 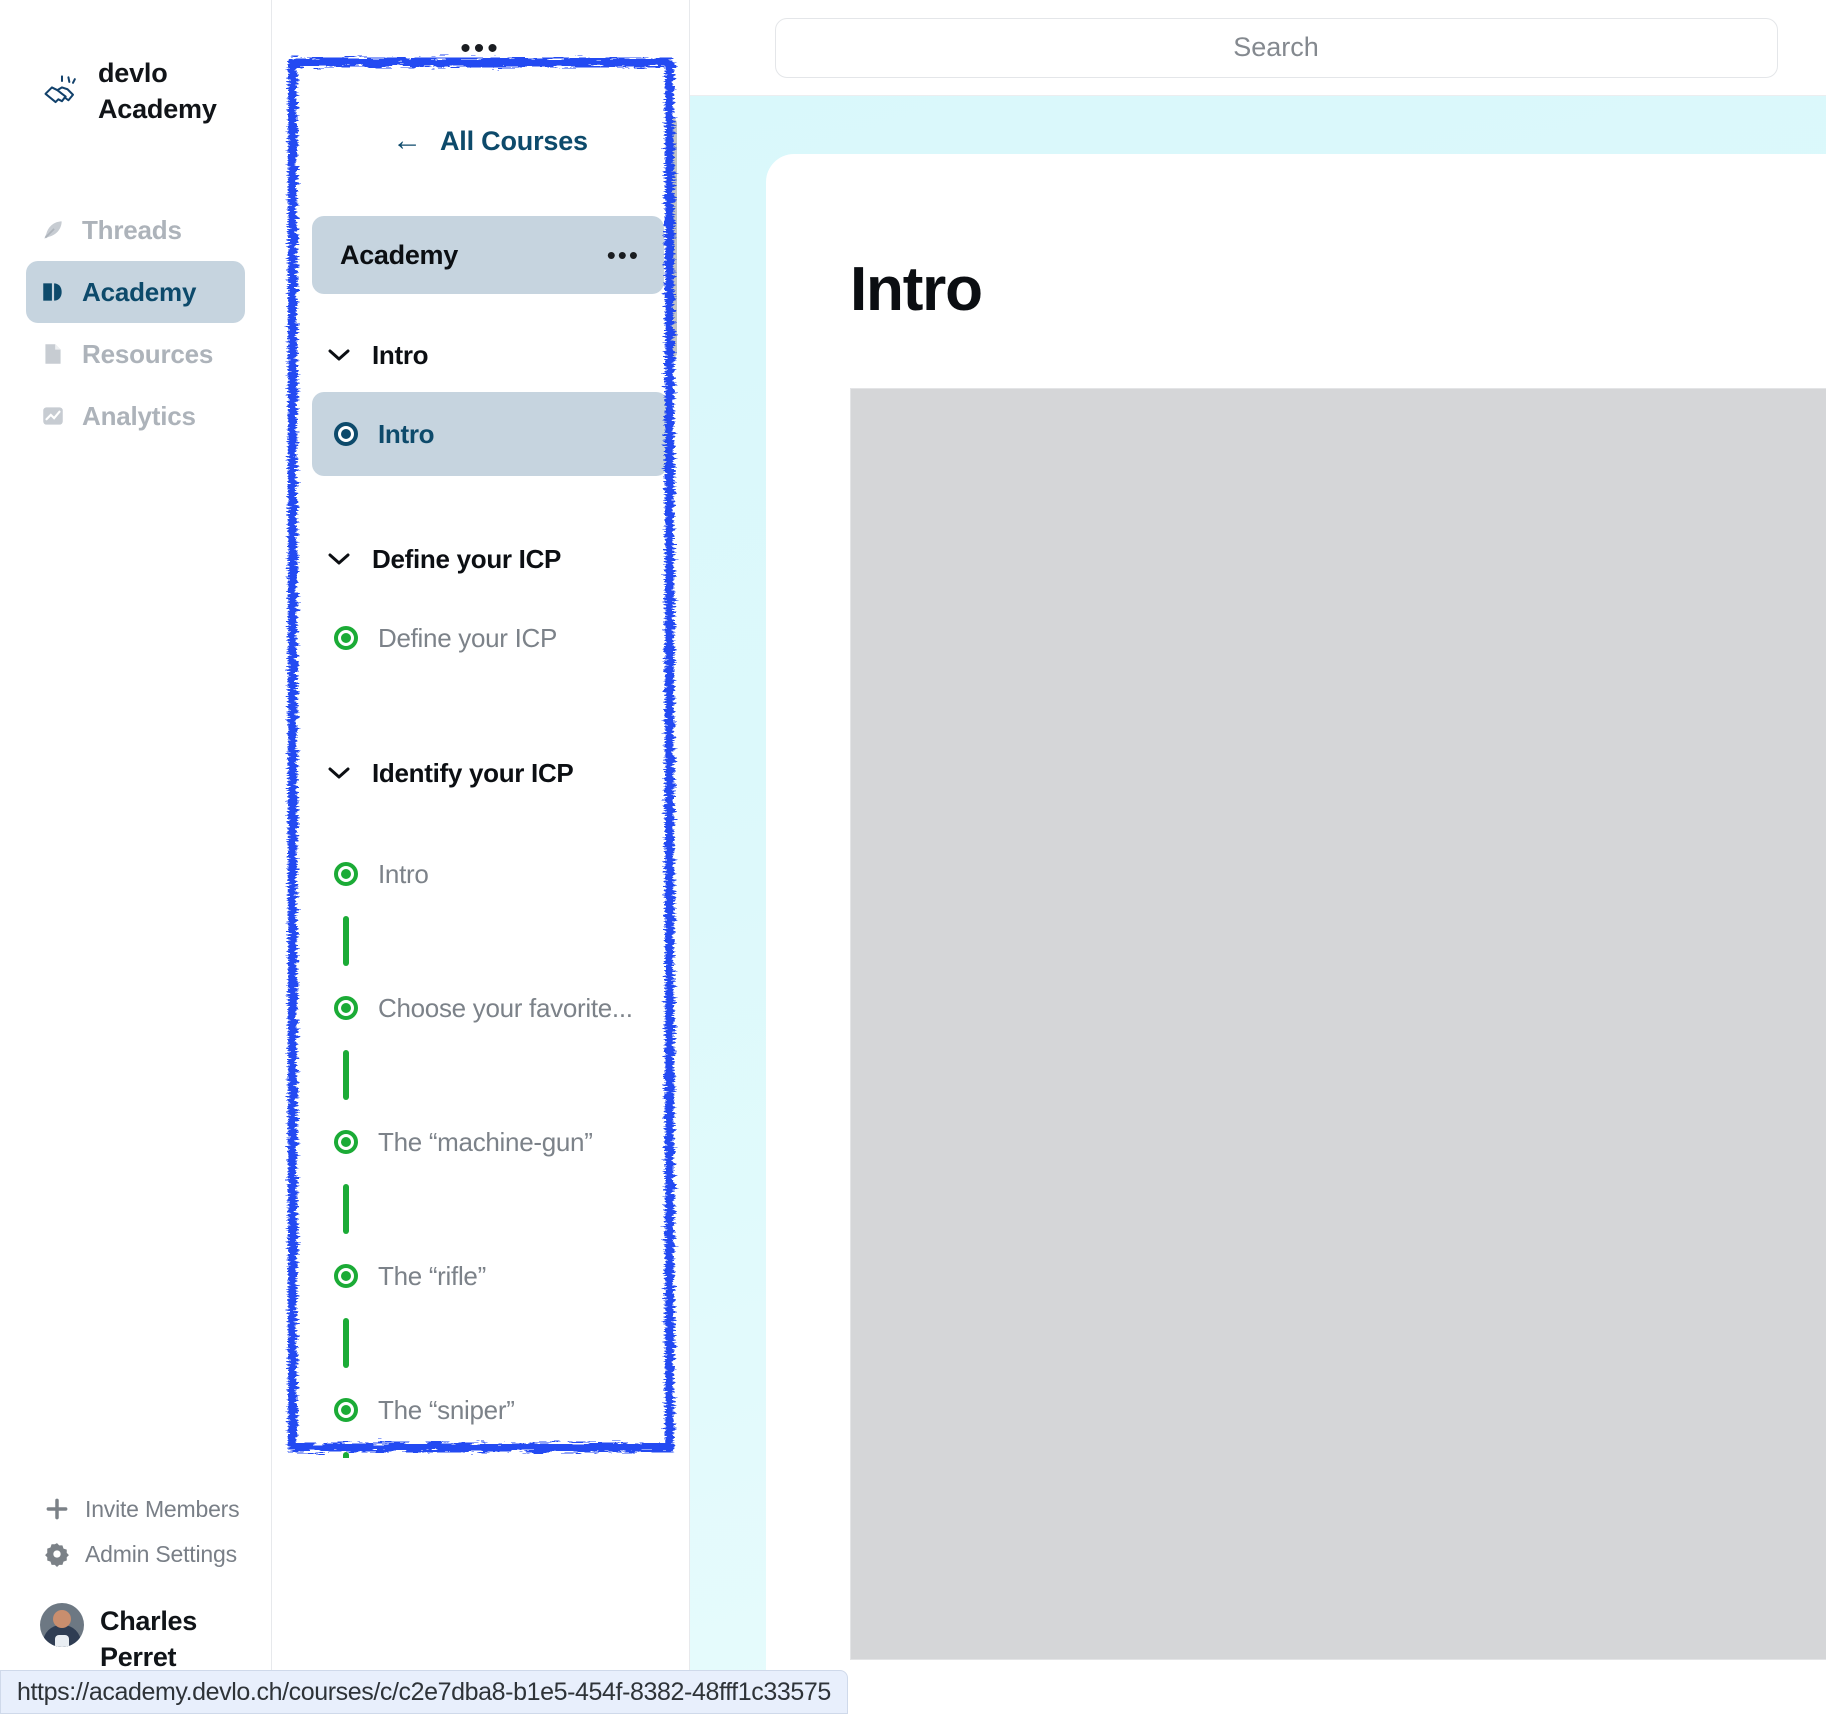 What do you see at coordinates (480, 49) in the screenshot?
I see `panel-overflow-dots: •••` at bounding box center [480, 49].